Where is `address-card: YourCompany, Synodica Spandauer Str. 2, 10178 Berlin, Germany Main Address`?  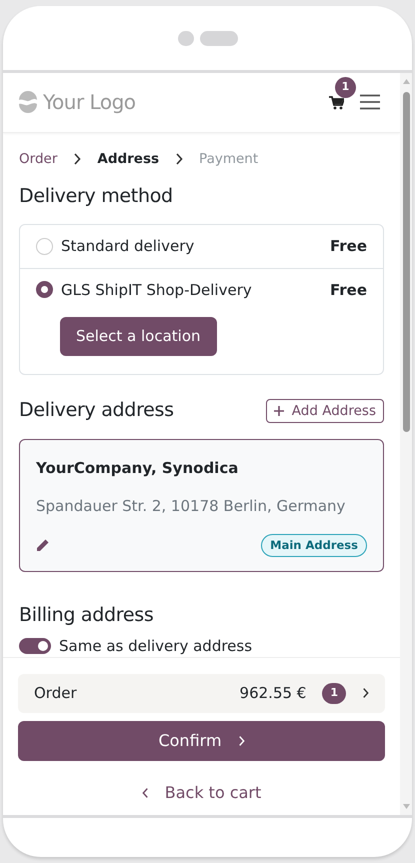 address-card: YourCompany, Synodica Spandauer Str. 2, 10178 Berlin, Germany Main Address is located at coordinates (201, 505).